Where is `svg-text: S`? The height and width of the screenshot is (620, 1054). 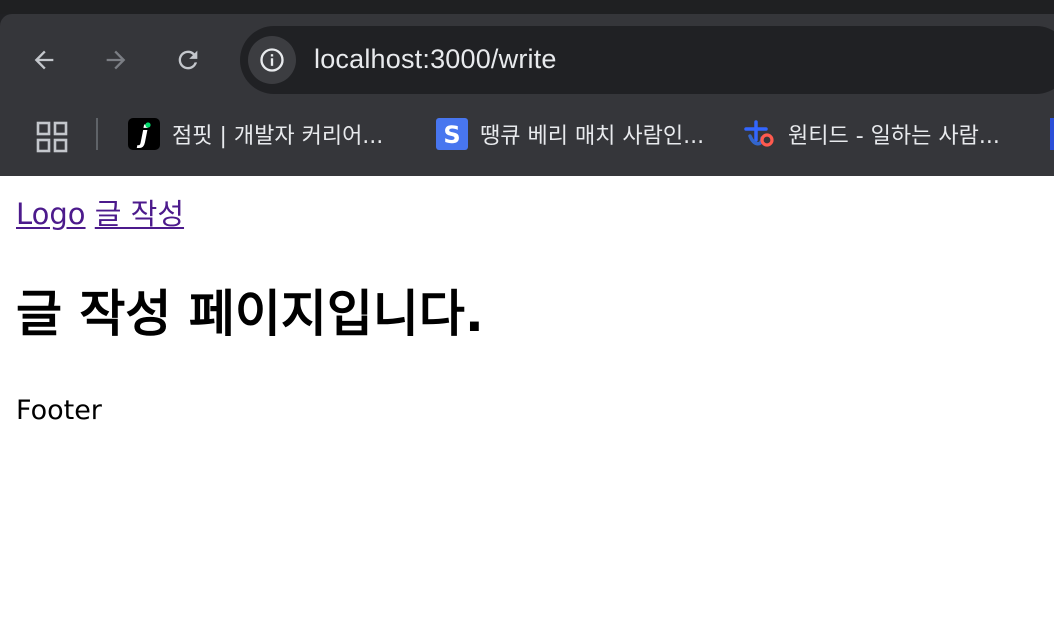 svg-text: S is located at coordinates (451, 135).